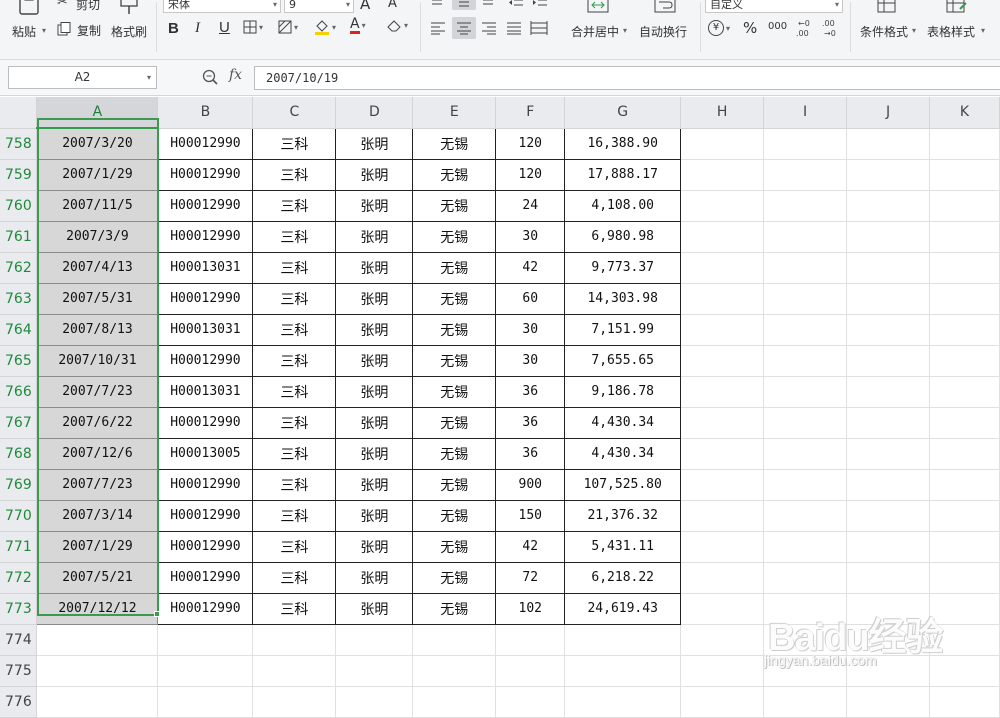 The image size is (1000, 718). I want to click on column-header-j: J, so click(888, 113).